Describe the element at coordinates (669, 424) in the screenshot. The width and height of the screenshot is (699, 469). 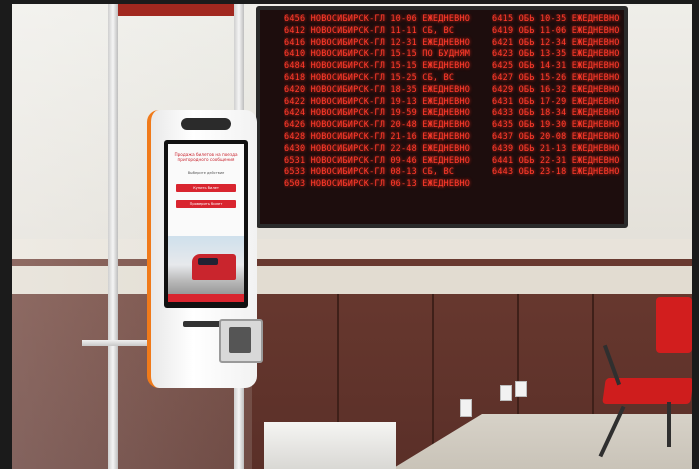
I see `chair-leg` at that location.